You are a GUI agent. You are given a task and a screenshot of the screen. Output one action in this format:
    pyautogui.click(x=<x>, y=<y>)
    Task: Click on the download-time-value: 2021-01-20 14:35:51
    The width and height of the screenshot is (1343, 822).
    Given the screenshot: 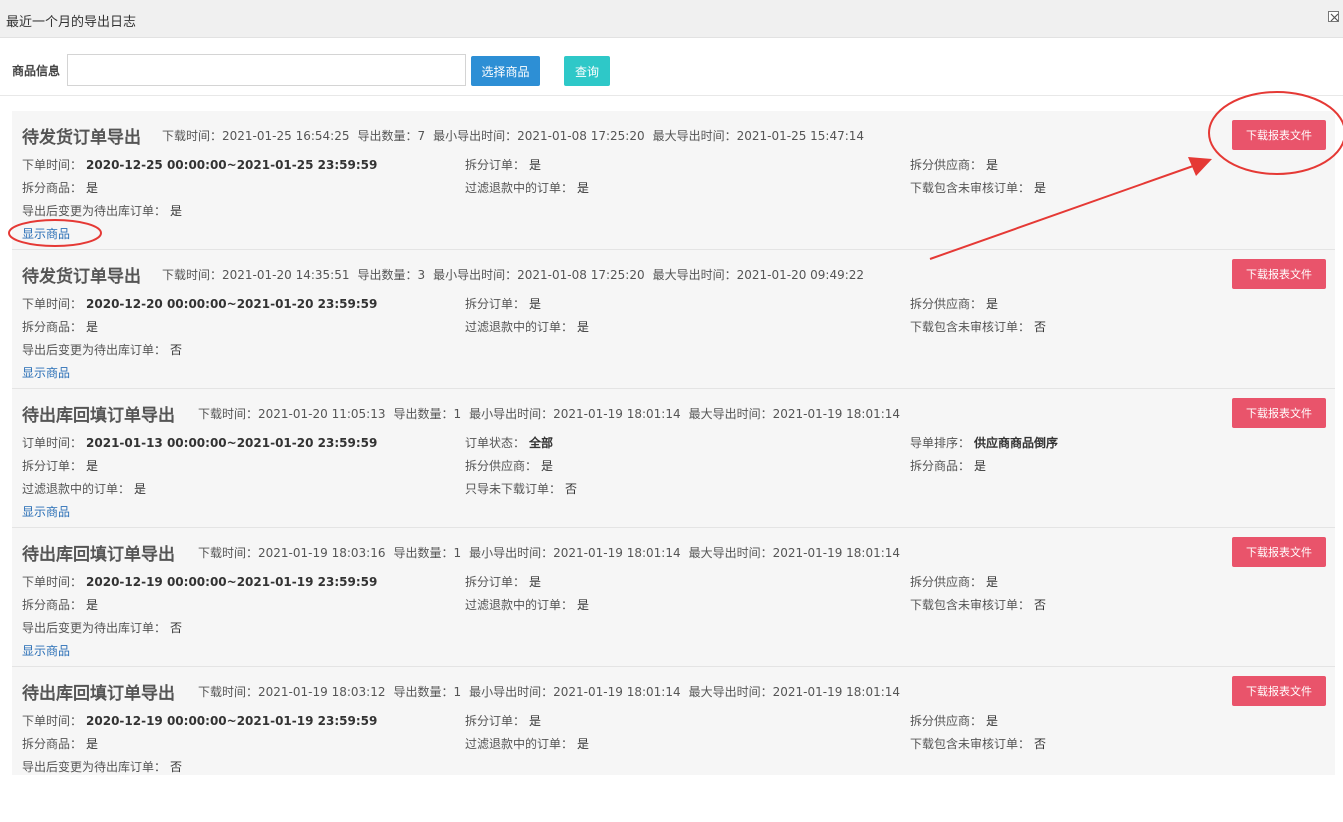 What is the action you would take?
    pyautogui.click(x=286, y=275)
    